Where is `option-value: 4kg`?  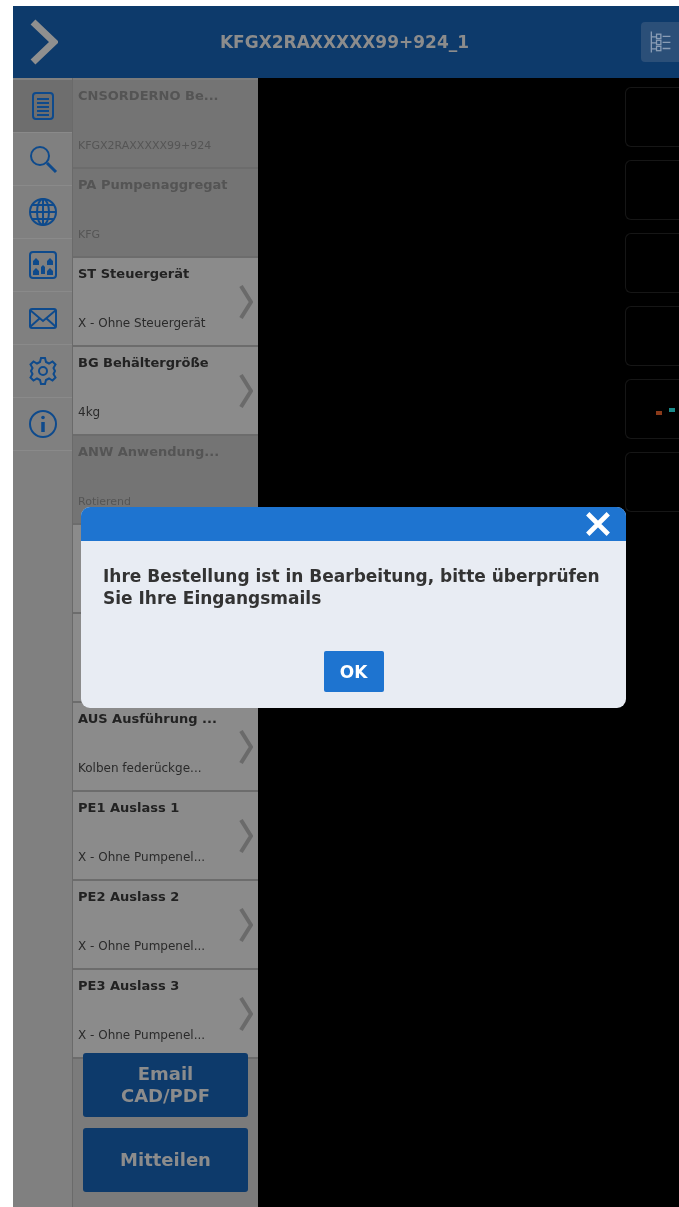 option-value: 4kg is located at coordinates (90, 412).